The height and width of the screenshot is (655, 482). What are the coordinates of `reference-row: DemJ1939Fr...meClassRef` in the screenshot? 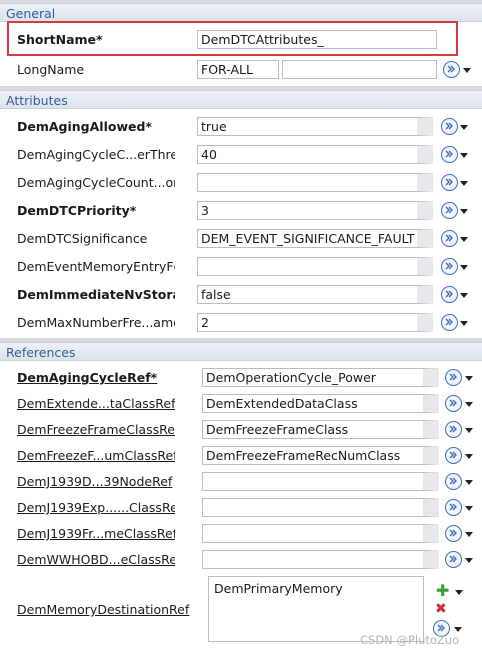 It's located at (241, 534).